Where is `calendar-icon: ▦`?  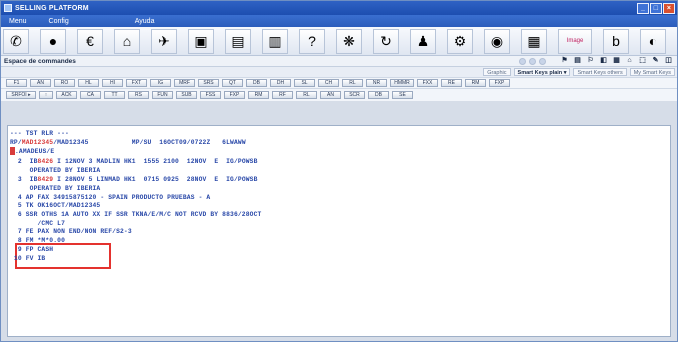 calendar-icon: ▦ is located at coordinates (534, 41).